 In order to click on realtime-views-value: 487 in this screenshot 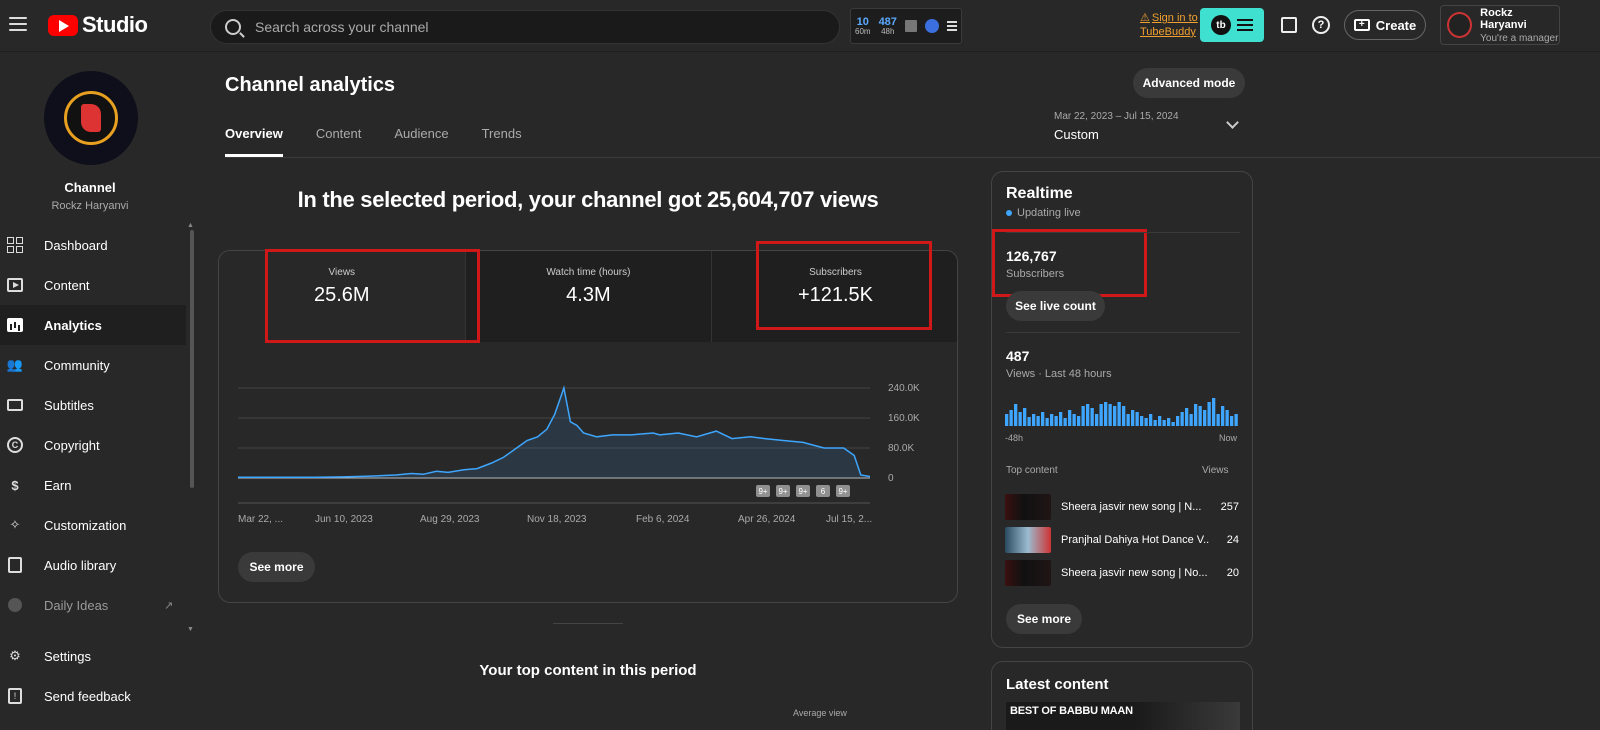, I will do `click(1018, 356)`.